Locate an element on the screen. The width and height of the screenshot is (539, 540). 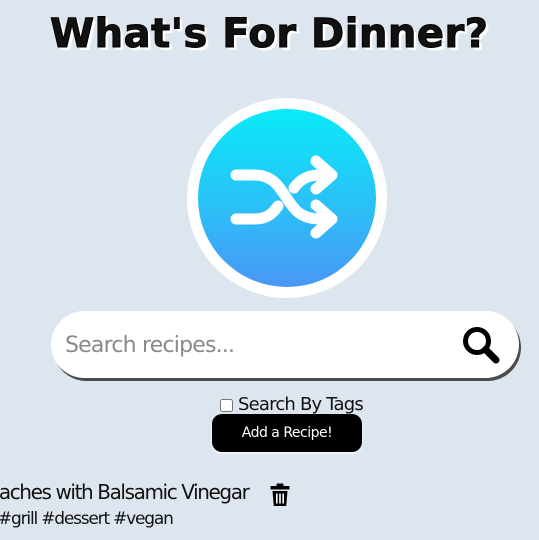
search-input is located at coordinates (255, 345).